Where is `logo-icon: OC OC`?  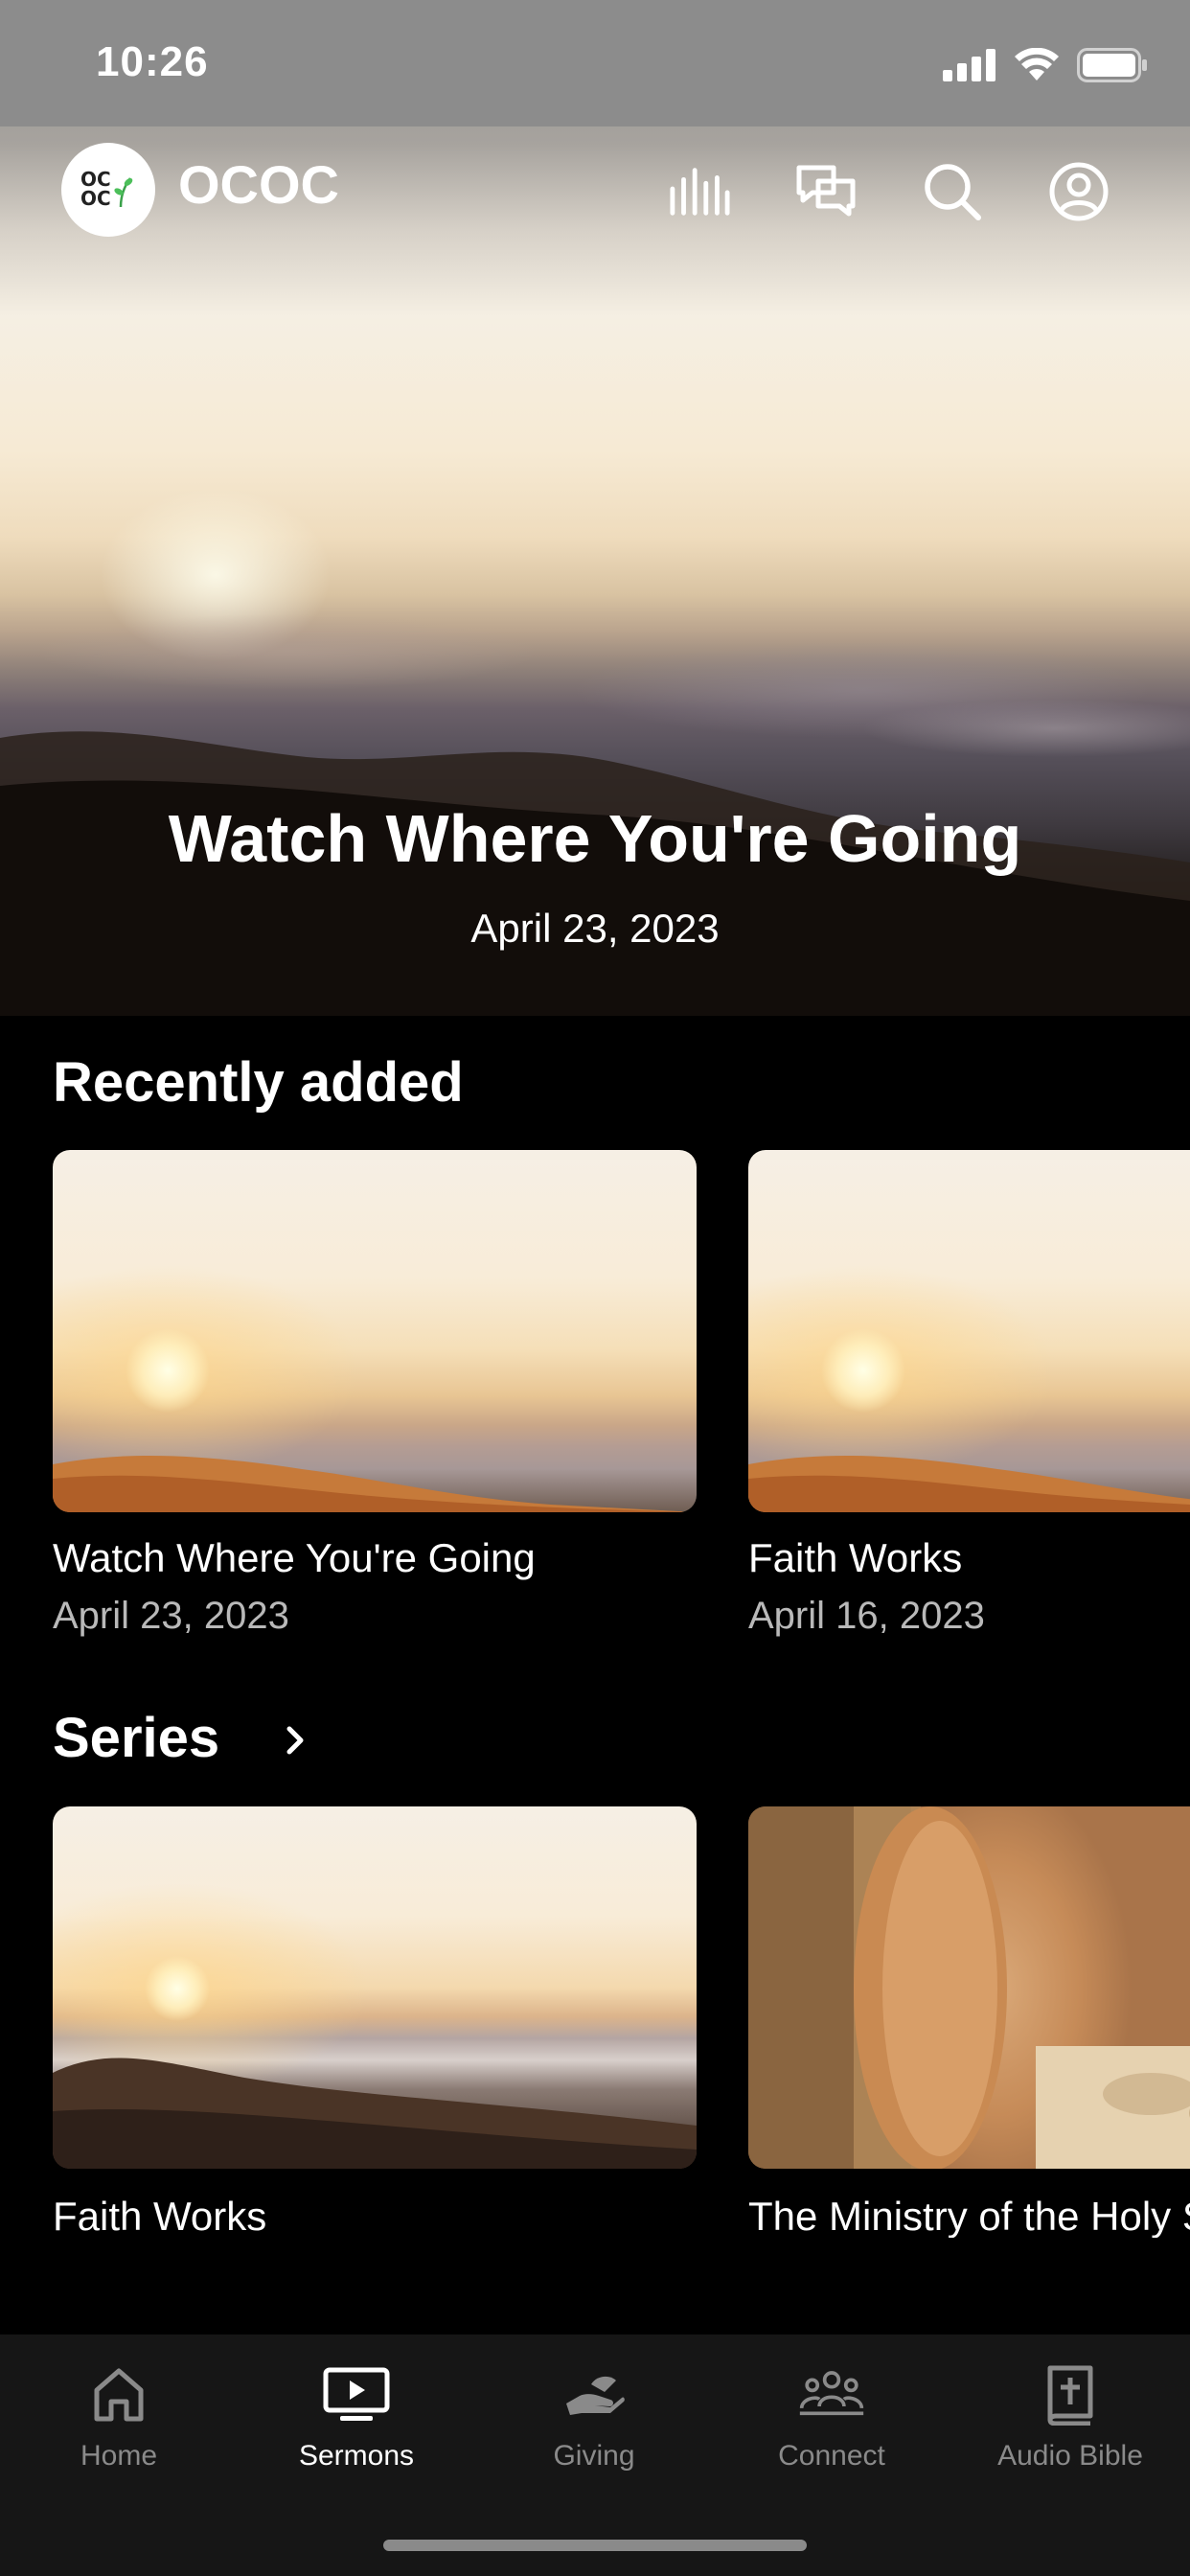 logo-icon: OC OC is located at coordinates (107, 189).